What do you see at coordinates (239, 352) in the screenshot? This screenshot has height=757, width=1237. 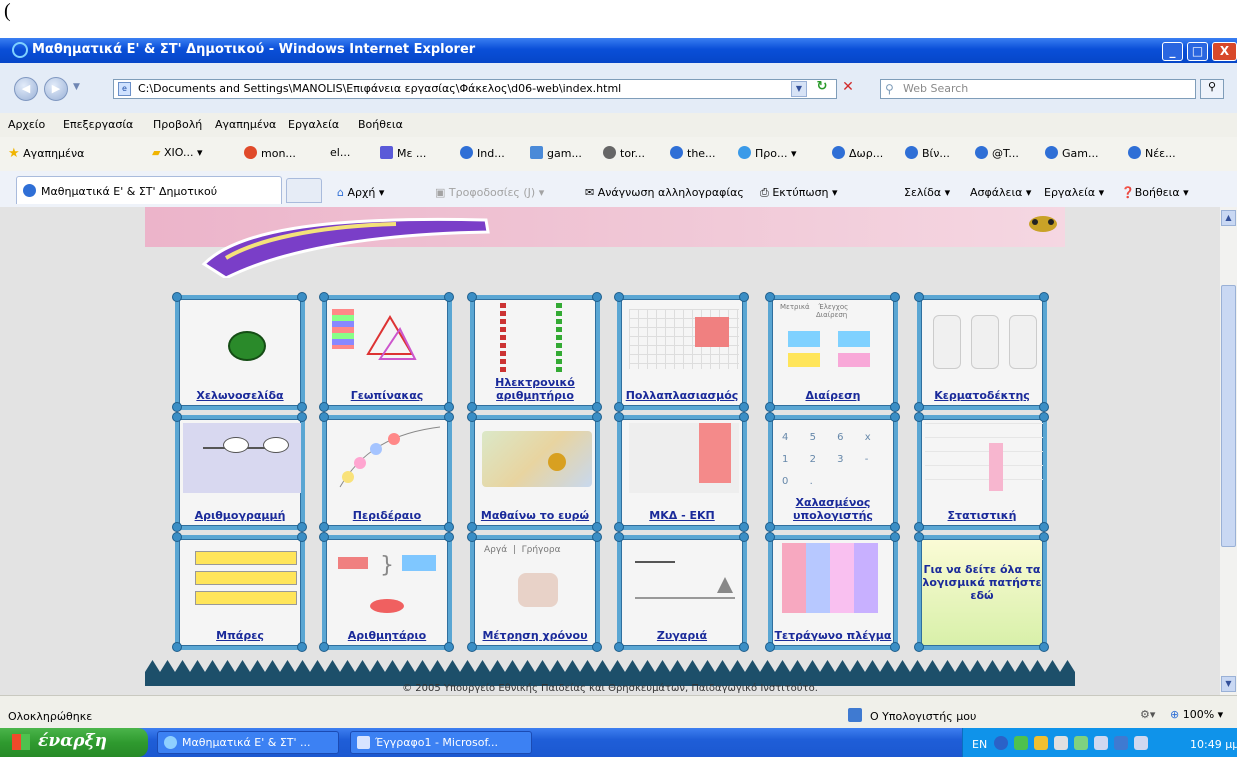 I see `software-tile: Χελωνοσελίδα` at bounding box center [239, 352].